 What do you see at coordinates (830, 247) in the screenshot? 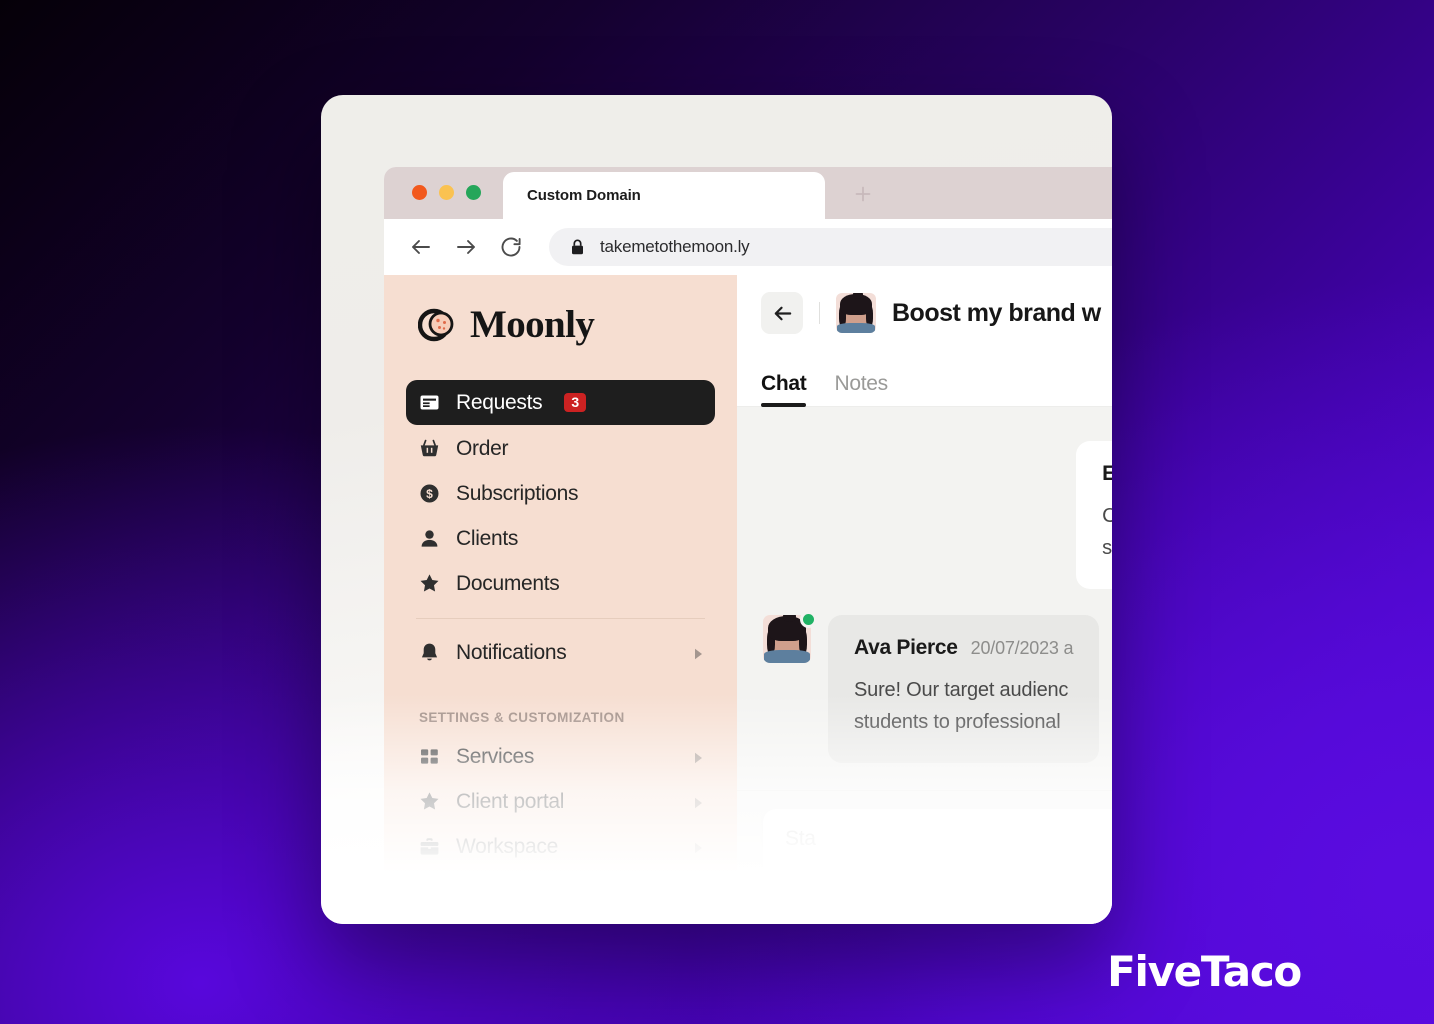
I see `address-bar: takemetothemoon.ly` at bounding box center [830, 247].